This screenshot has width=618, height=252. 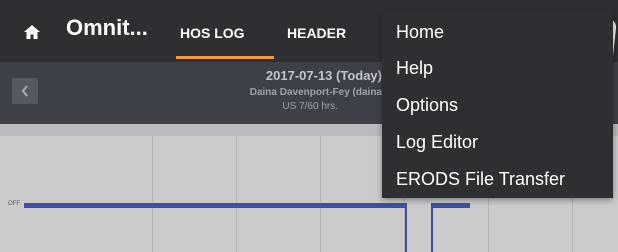 What do you see at coordinates (323, 75) in the screenshot?
I see `log-date: 2017-07-13 (Today)` at bounding box center [323, 75].